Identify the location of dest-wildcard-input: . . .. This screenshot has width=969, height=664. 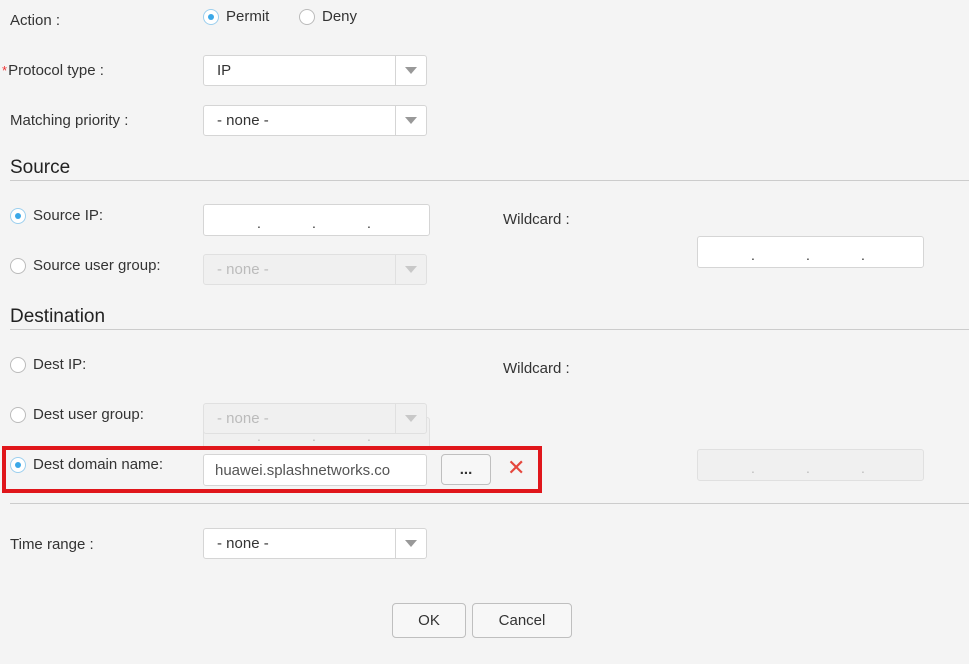
(810, 465).